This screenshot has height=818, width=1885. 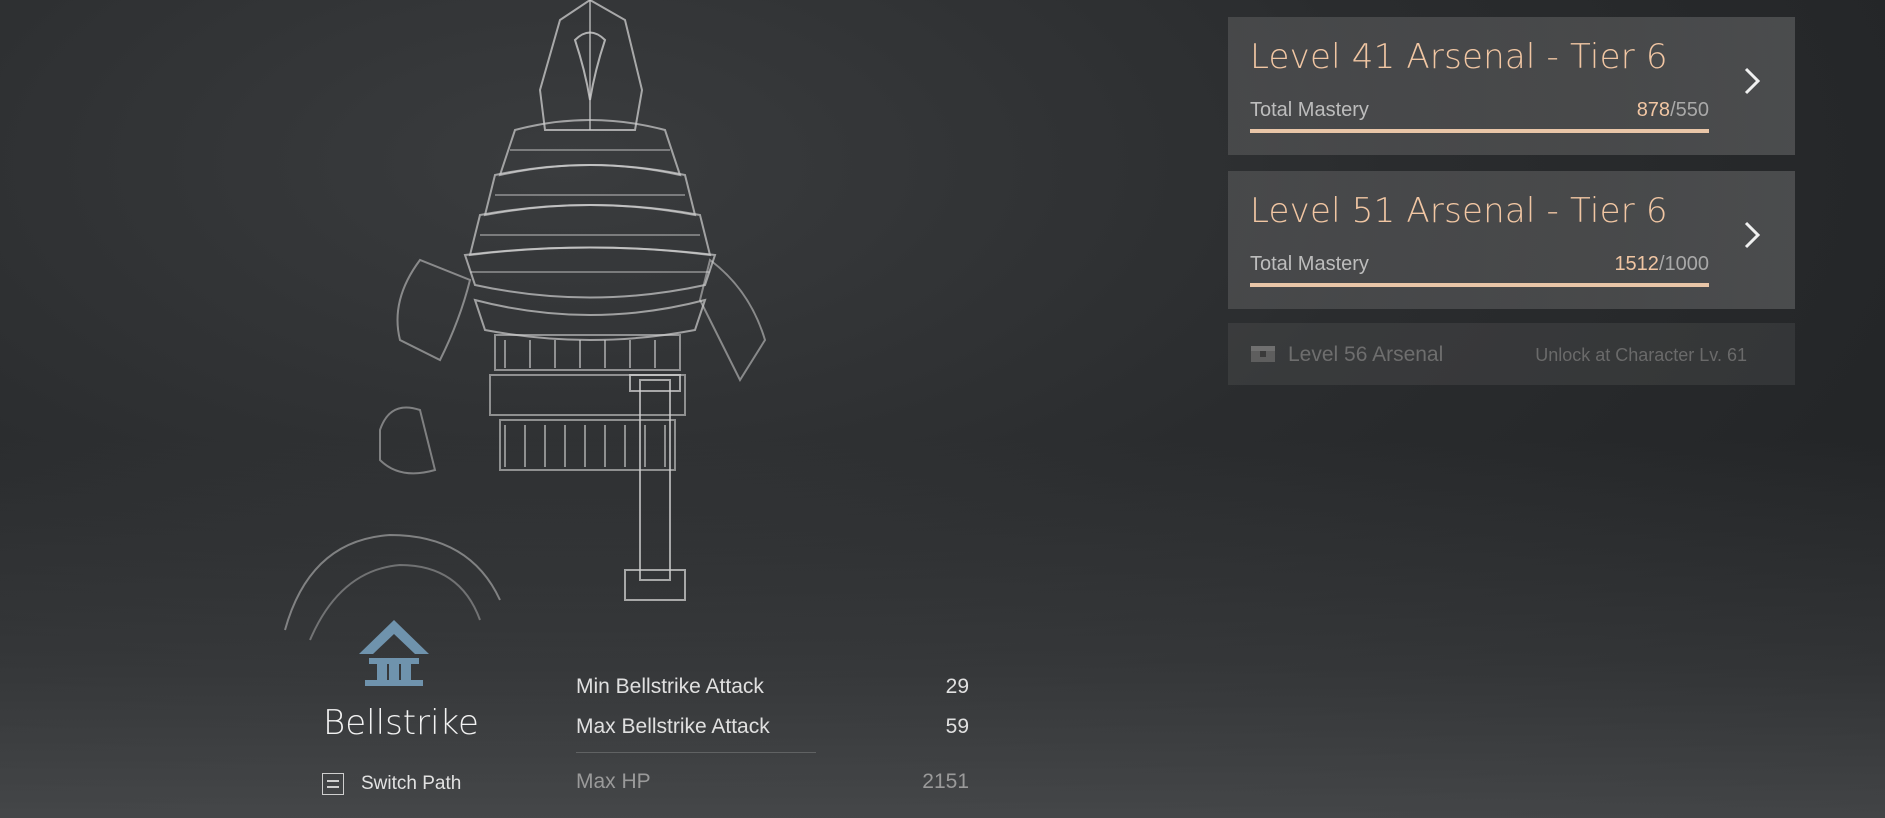 What do you see at coordinates (401, 723) in the screenshot?
I see `path-name: Bellstrike` at bounding box center [401, 723].